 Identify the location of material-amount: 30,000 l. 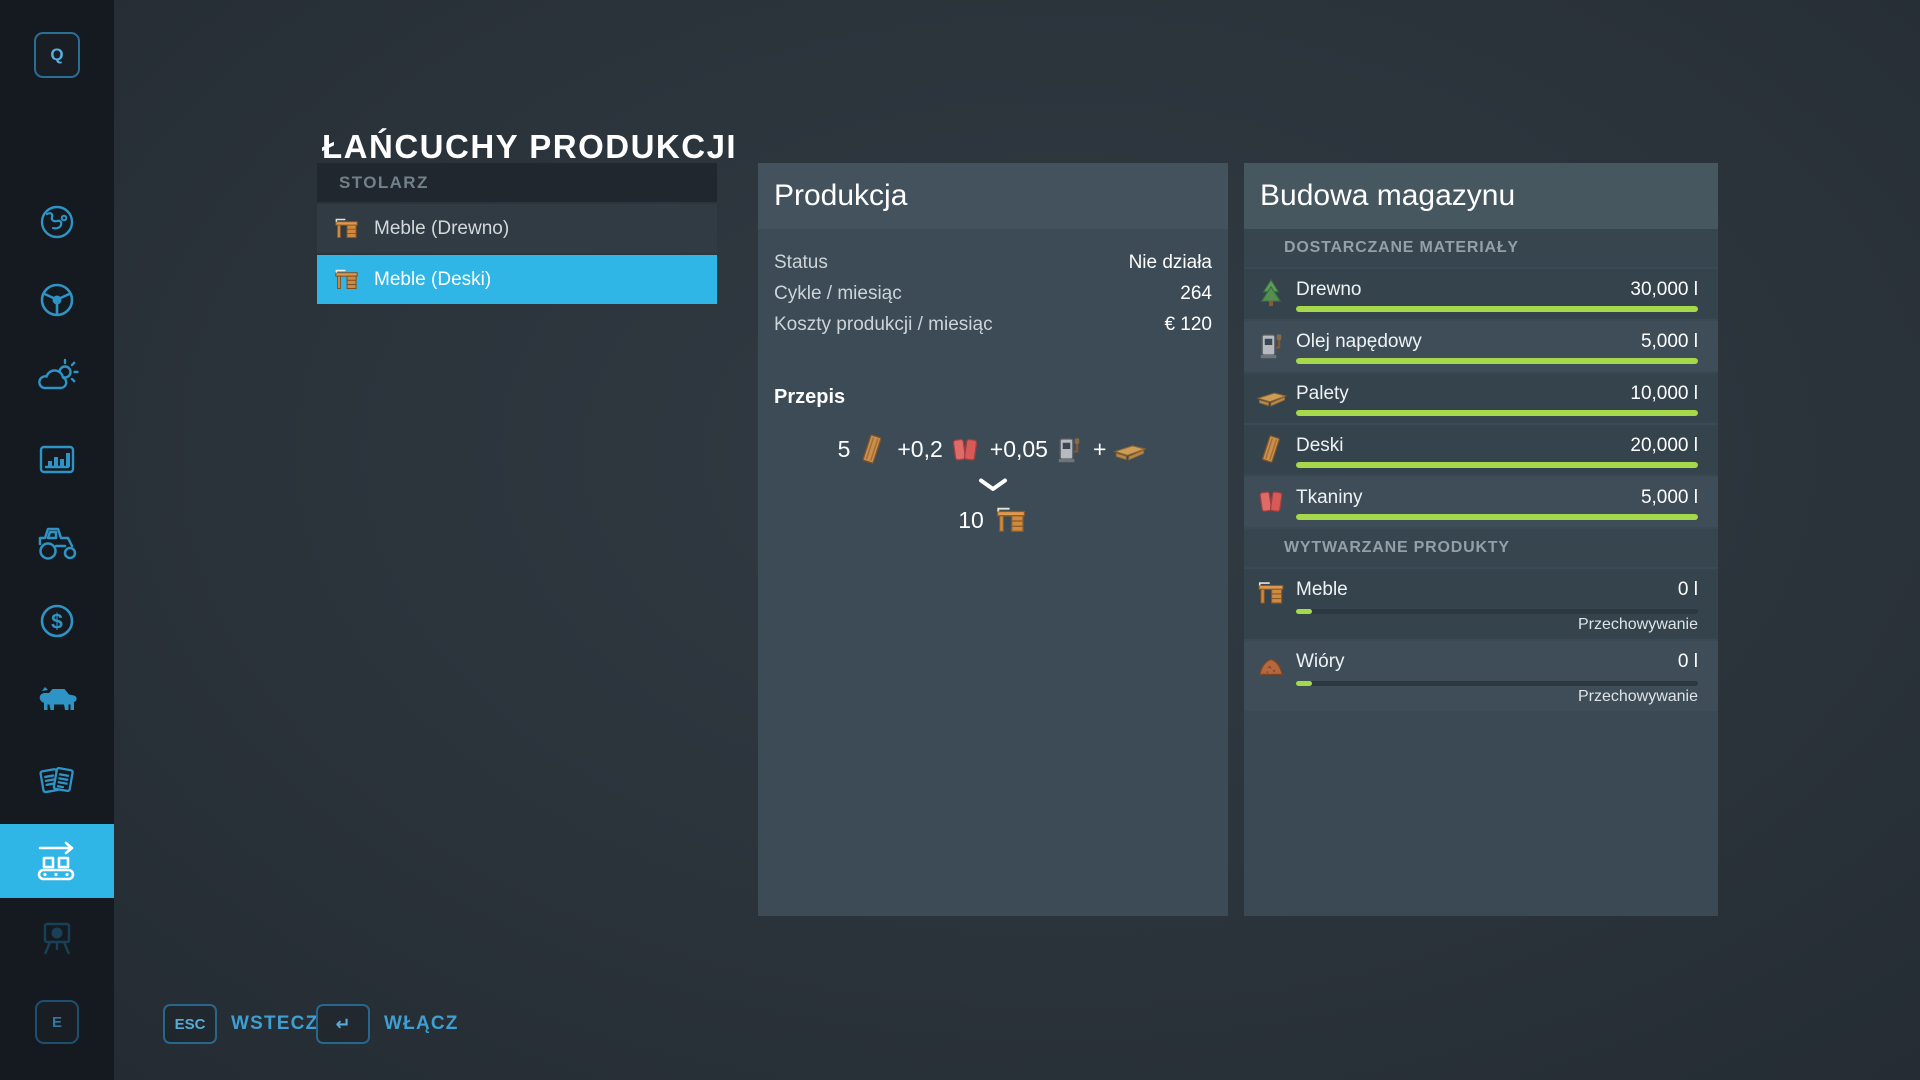
(1664, 289).